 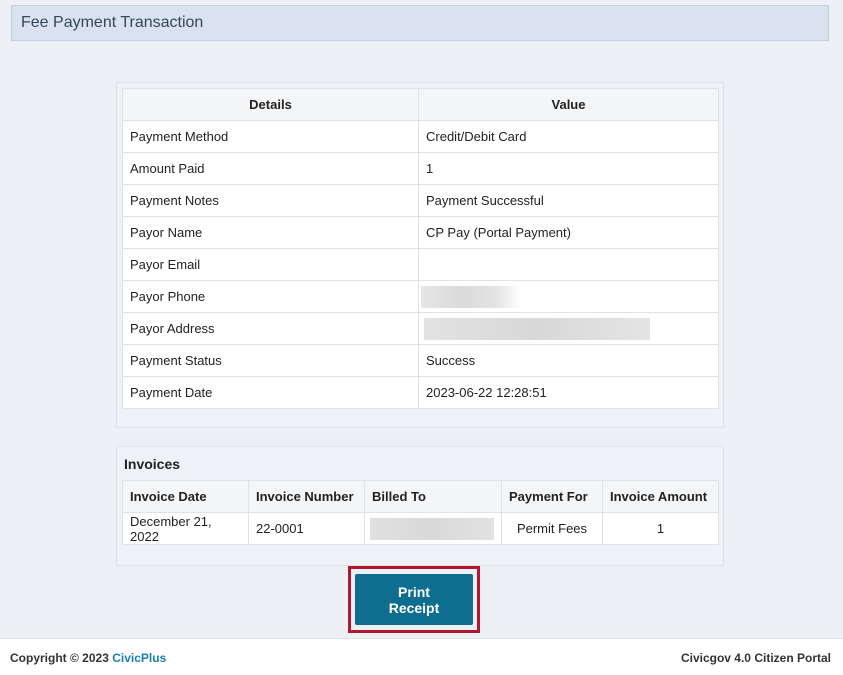 I want to click on invoice-date-cell: December 21, 2022, so click(x=185, y=528).